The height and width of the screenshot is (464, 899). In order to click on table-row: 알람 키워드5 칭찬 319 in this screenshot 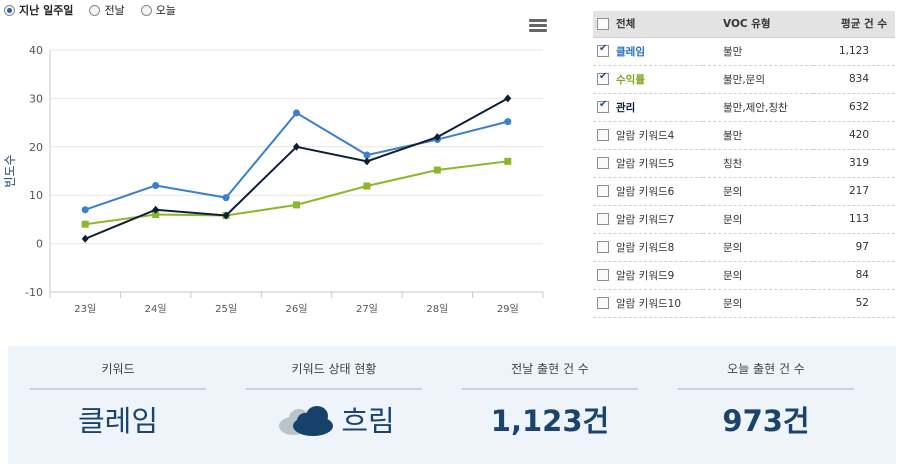, I will do `click(744, 163)`.